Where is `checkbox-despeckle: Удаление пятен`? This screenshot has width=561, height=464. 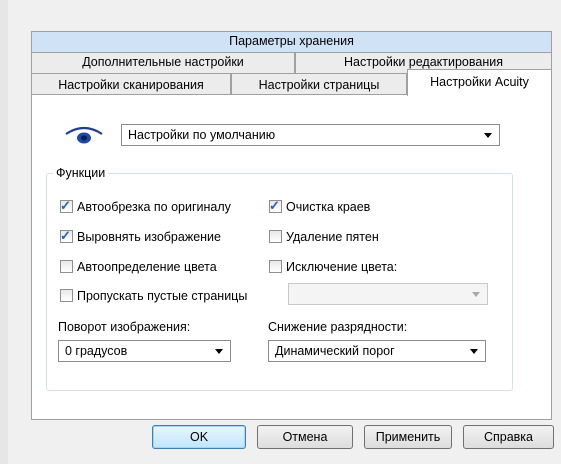 checkbox-despeckle: Удаление пятен is located at coordinates (349, 238).